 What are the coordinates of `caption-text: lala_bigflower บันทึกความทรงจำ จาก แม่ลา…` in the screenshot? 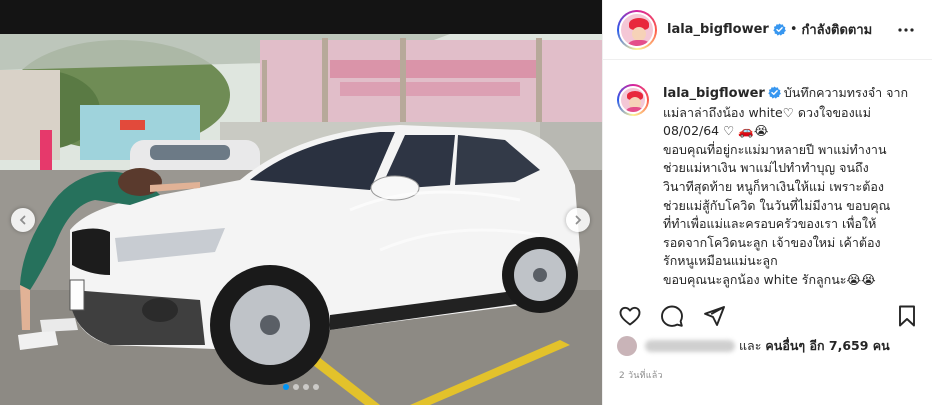 It's located at (791, 187).